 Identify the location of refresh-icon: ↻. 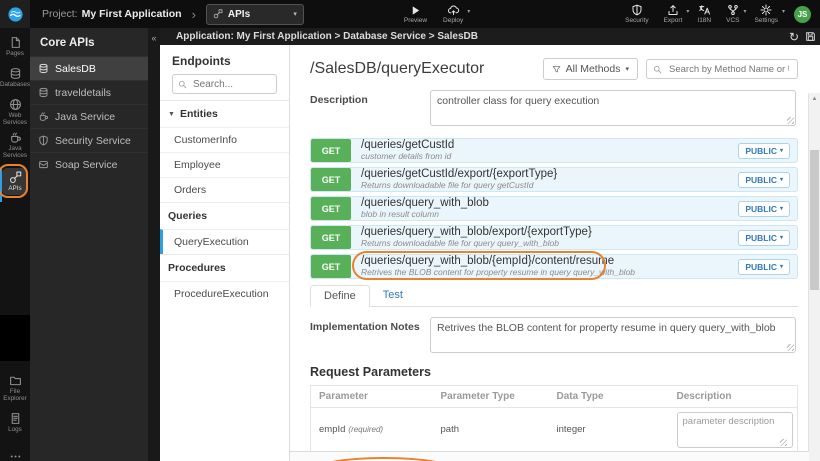
(794, 37).